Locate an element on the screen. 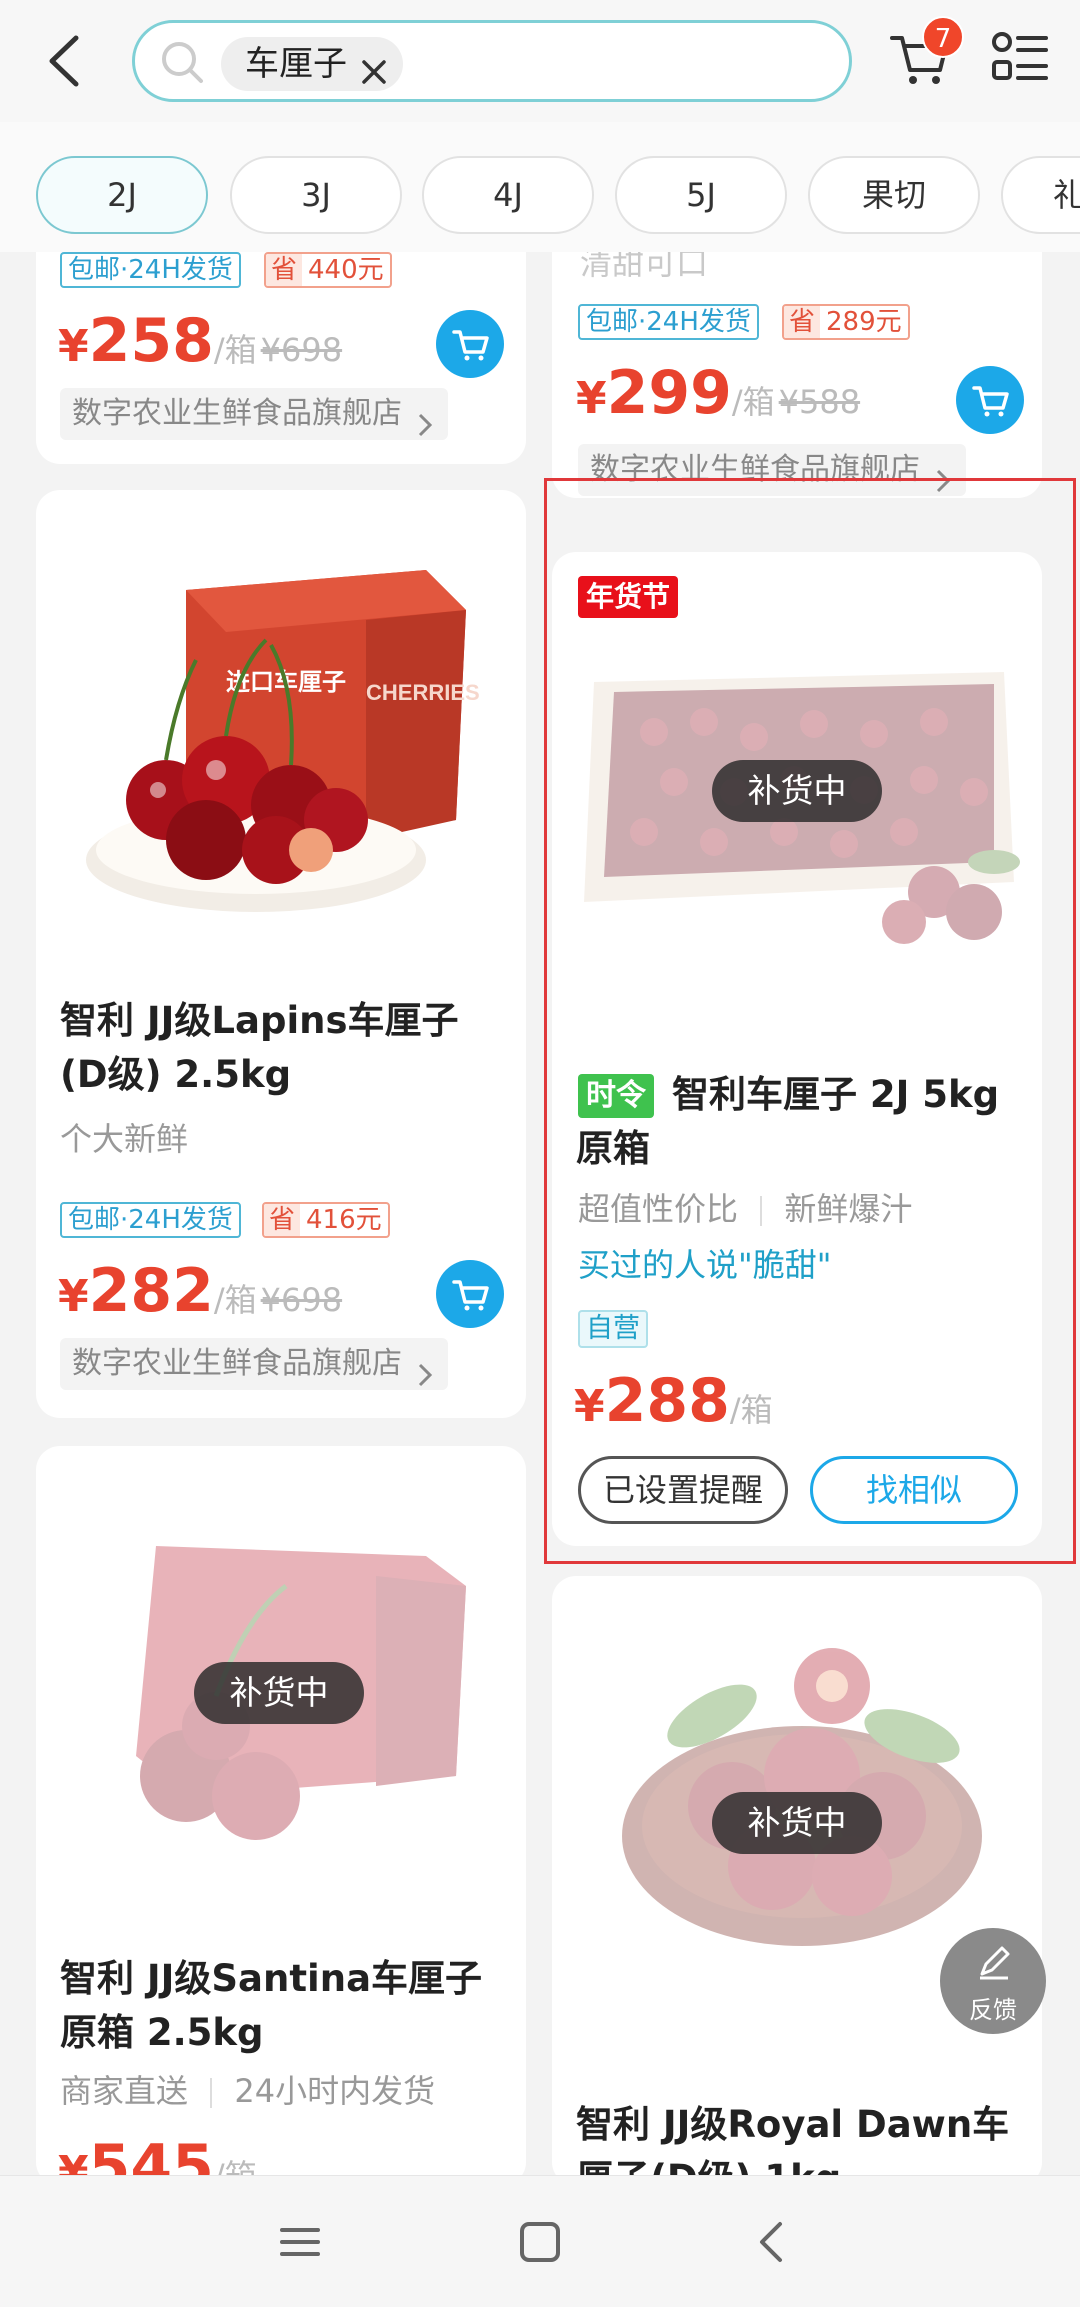  savings-badge: 省 416元 is located at coordinates (326, 1220).